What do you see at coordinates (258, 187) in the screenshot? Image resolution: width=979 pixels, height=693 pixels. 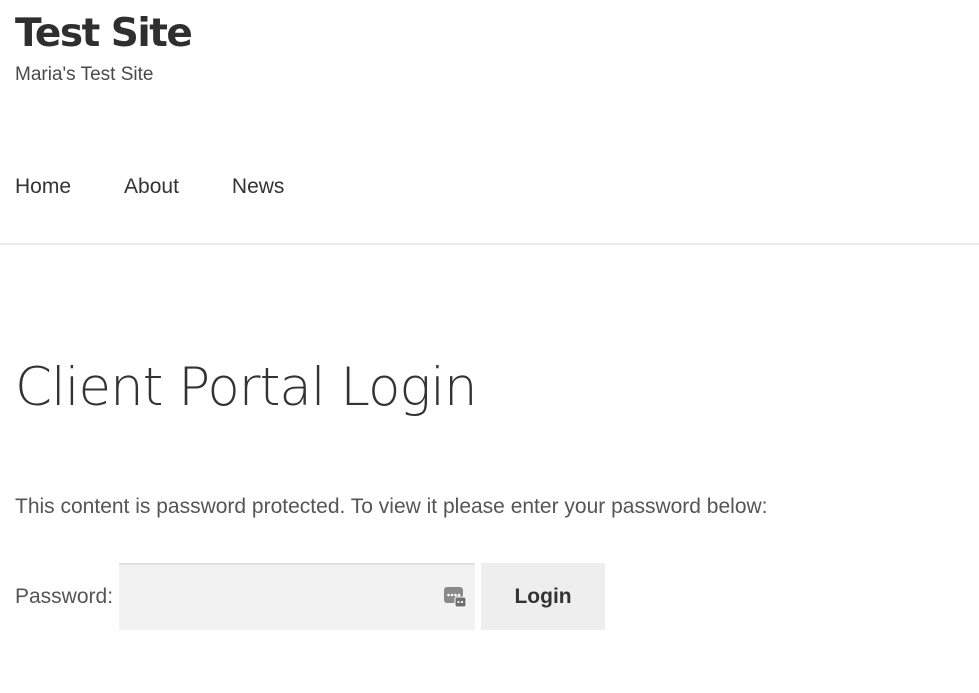 I see `nav-item-news: News` at bounding box center [258, 187].